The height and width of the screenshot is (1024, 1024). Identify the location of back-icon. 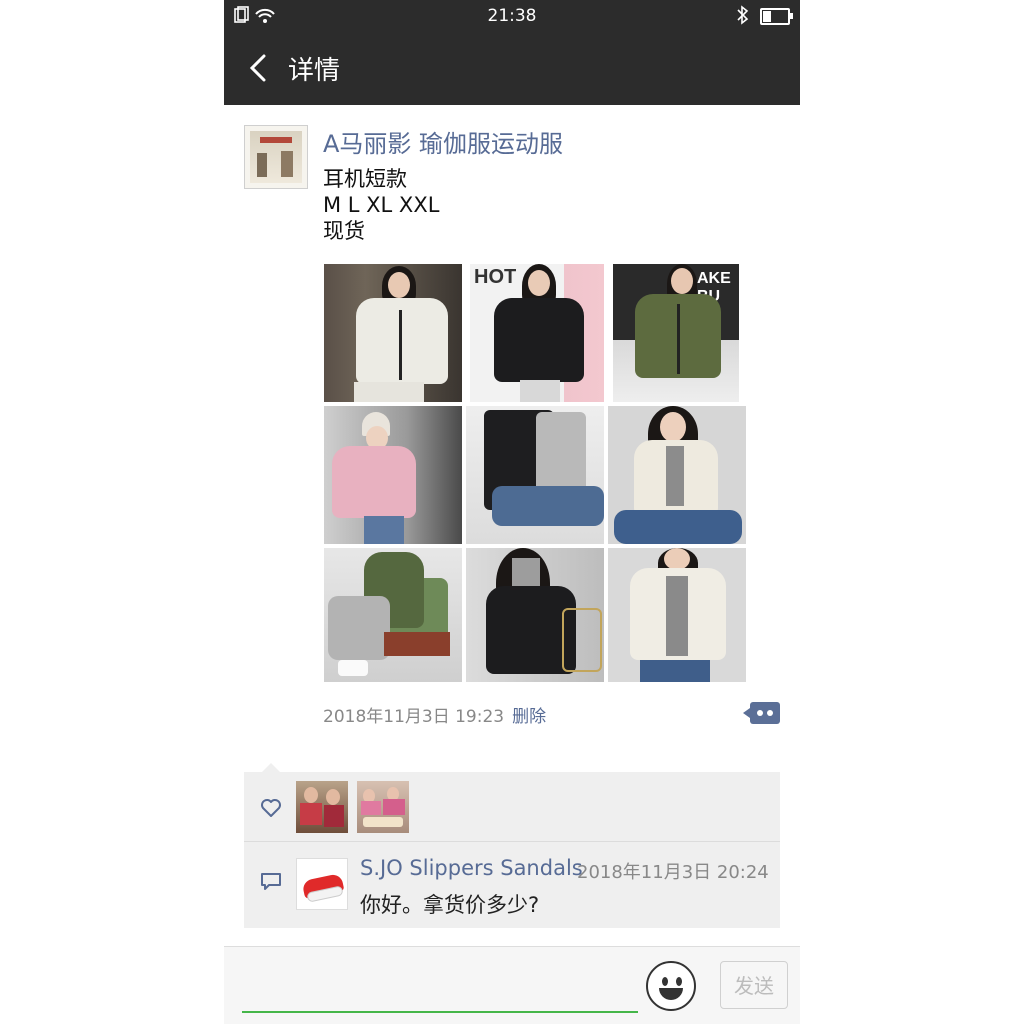
(259, 68).